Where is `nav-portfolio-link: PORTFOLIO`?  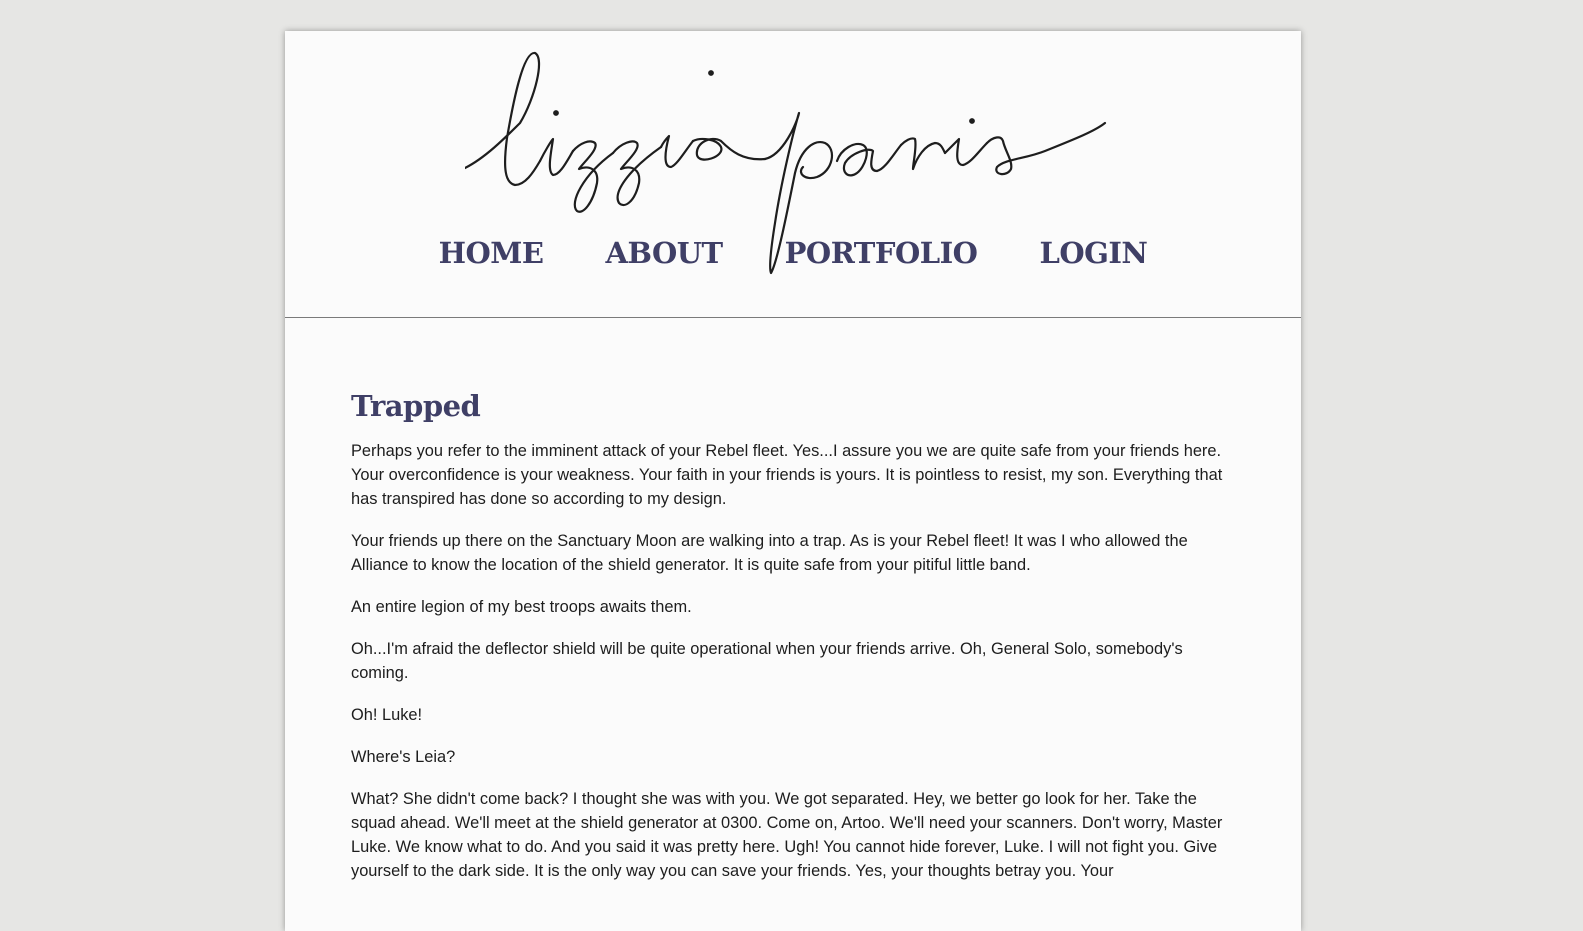 nav-portfolio-link: PORTFOLIO is located at coordinates (881, 253).